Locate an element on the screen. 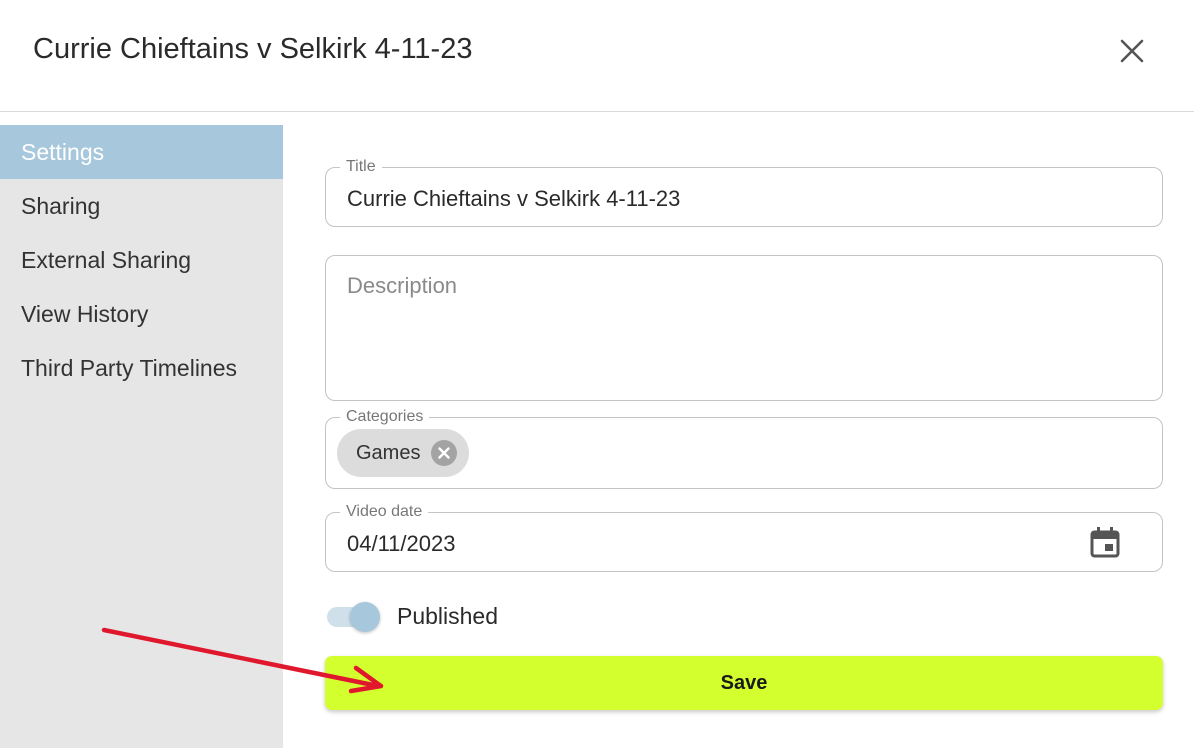 This screenshot has height=748, width=1194. categories-field-label: Categories is located at coordinates (385, 417).